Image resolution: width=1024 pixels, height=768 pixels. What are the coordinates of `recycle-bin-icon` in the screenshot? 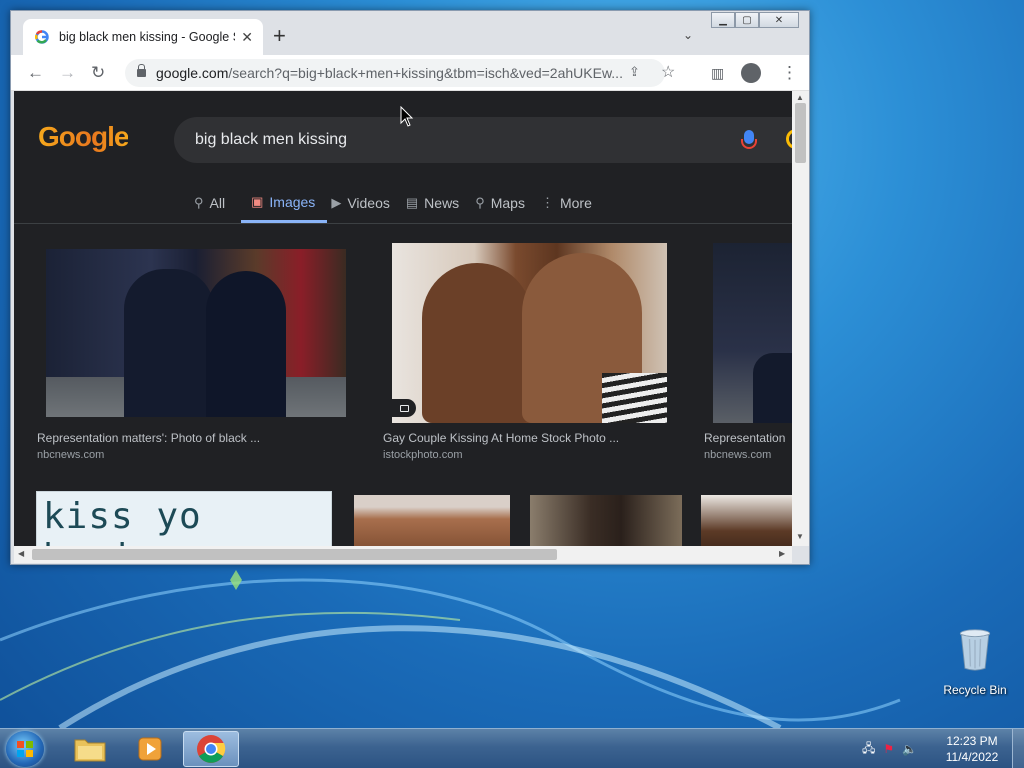 It's located at (975, 650).